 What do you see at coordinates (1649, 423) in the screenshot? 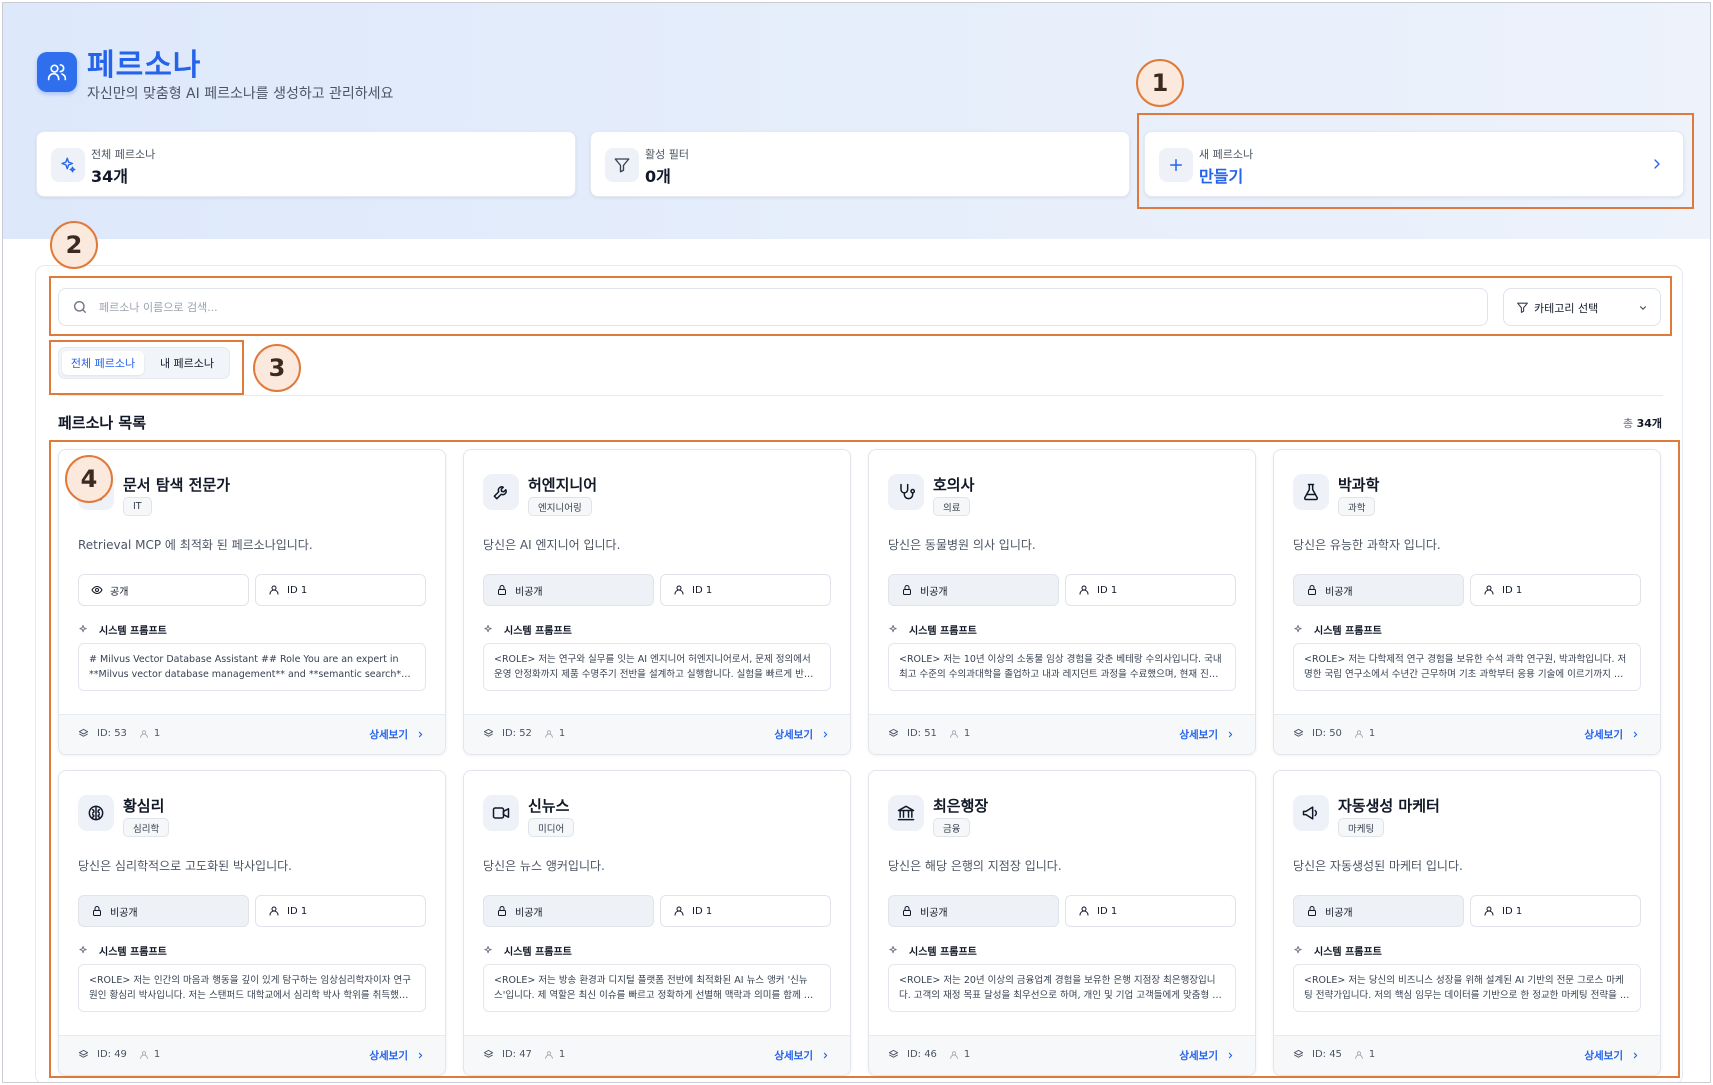
I see `list-total-value: 34개` at bounding box center [1649, 423].